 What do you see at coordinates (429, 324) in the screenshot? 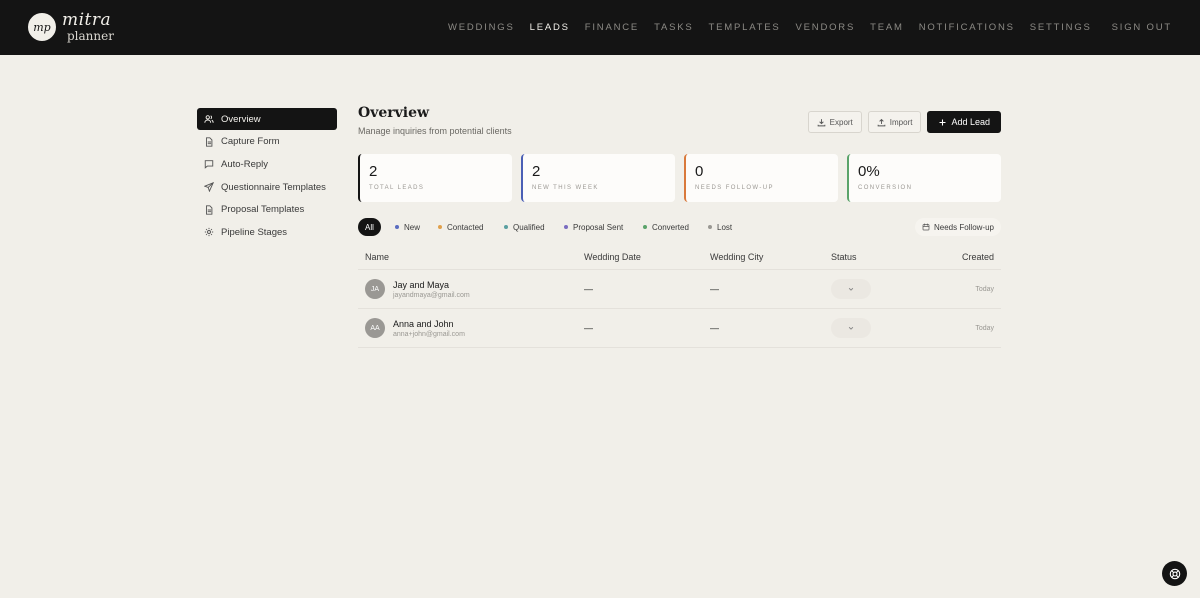
I see `lead-name: Anna and John` at bounding box center [429, 324].